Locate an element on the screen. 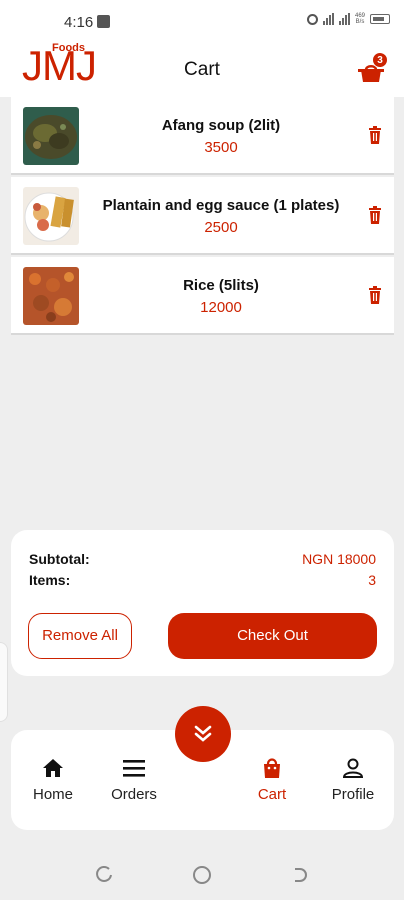 This screenshot has height=900, width=404. battery-icon is located at coordinates (380, 19).